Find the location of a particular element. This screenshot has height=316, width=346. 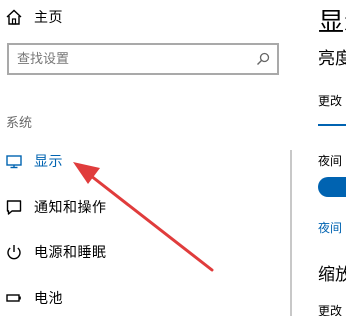

sidebar-item-label: 电源和睡眠 is located at coordinates (70, 253).